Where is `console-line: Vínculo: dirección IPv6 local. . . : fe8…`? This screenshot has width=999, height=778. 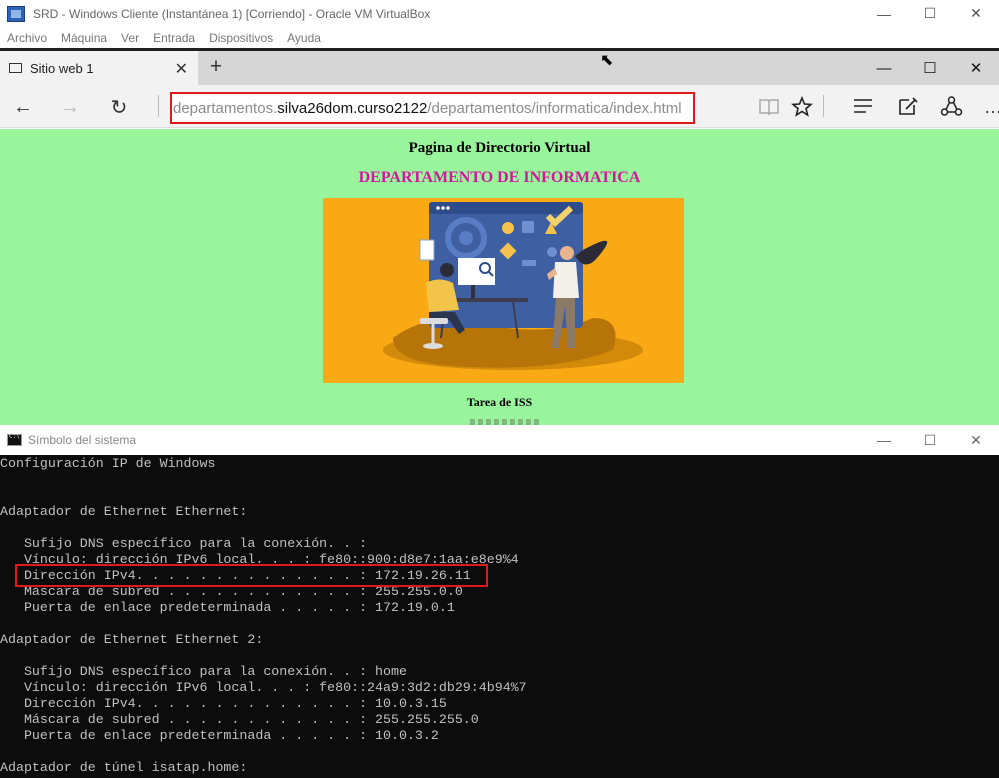 console-line: Vínculo: dirección IPv6 local. . . : fe8… is located at coordinates (263, 687).